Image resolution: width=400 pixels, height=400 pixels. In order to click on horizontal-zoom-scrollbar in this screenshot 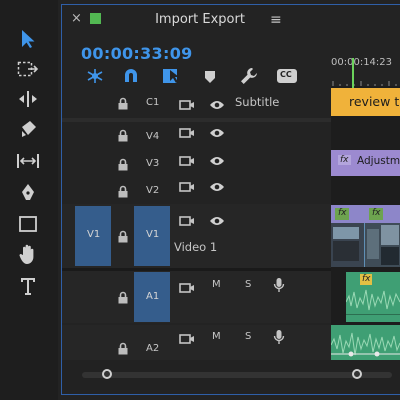, I will do `click(231, 375)`.